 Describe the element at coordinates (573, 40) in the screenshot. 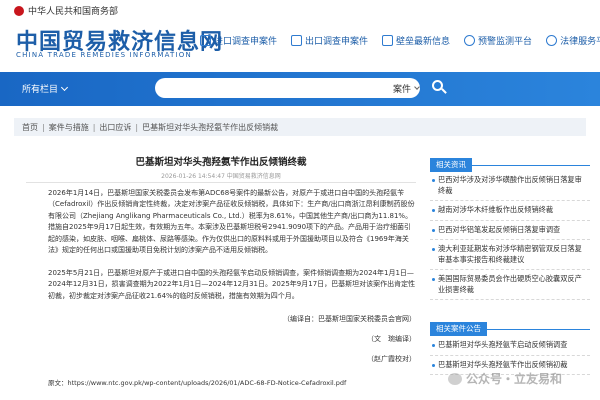

I see `nav-legal-platform: 法律服务平台` at that location.